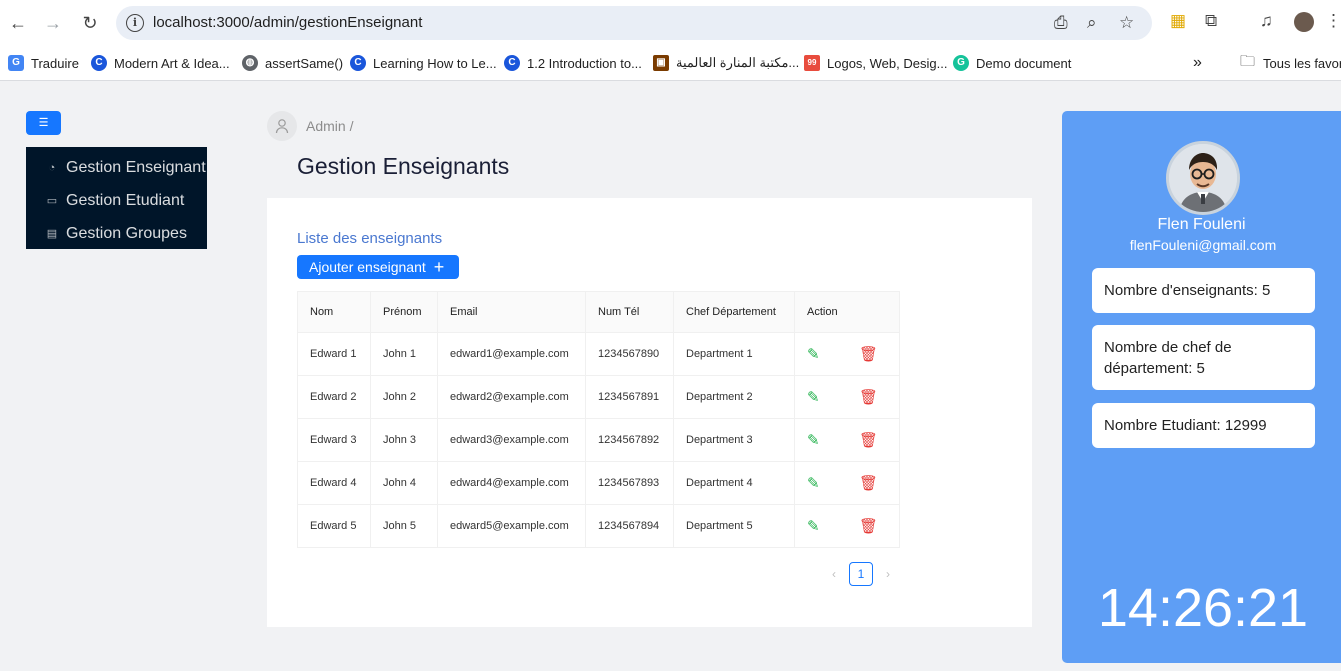  Describe the element at coordinates (334, 526) in the screenshot. I see `cell-nom: Edward 5` at that location.